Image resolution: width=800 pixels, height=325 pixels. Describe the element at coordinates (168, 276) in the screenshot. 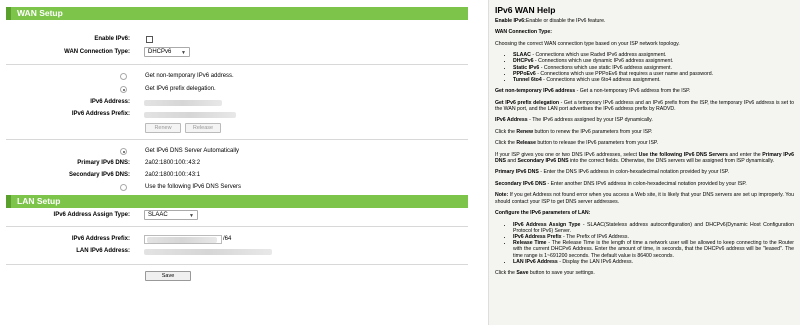

I see `save-button: Save` at that location.